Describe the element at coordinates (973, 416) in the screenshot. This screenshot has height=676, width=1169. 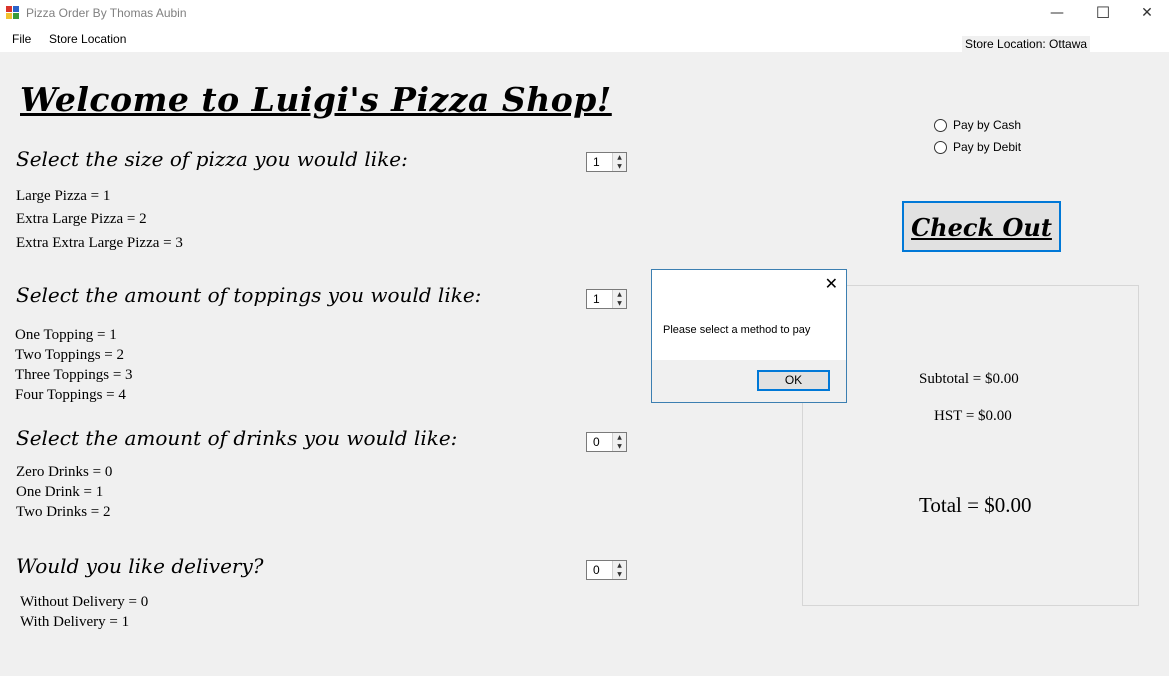
I see `hst-label: HST = $0.00` at that location.